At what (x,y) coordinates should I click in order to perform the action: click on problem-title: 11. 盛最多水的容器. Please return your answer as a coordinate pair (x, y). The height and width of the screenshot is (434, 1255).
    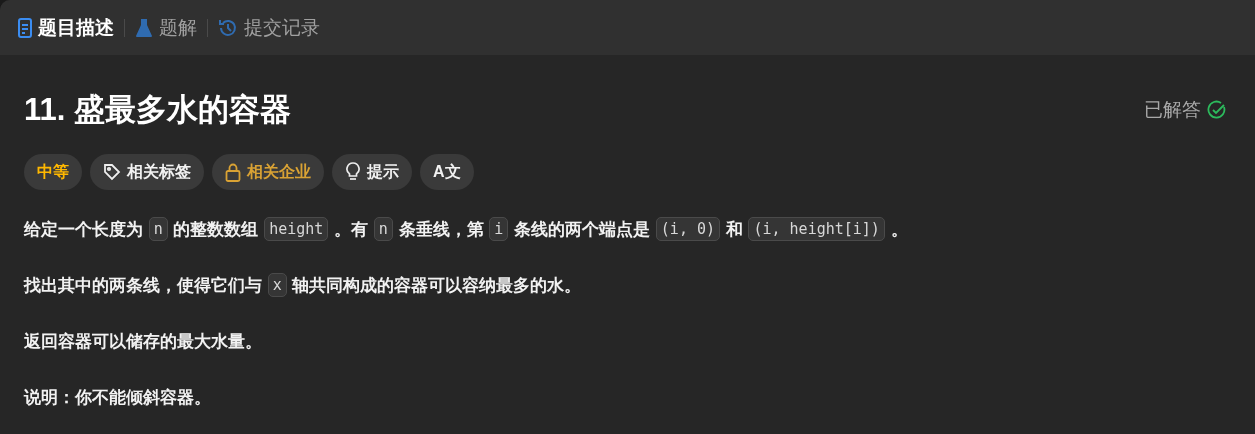
    Looking at the image, I should click on (157, 110).